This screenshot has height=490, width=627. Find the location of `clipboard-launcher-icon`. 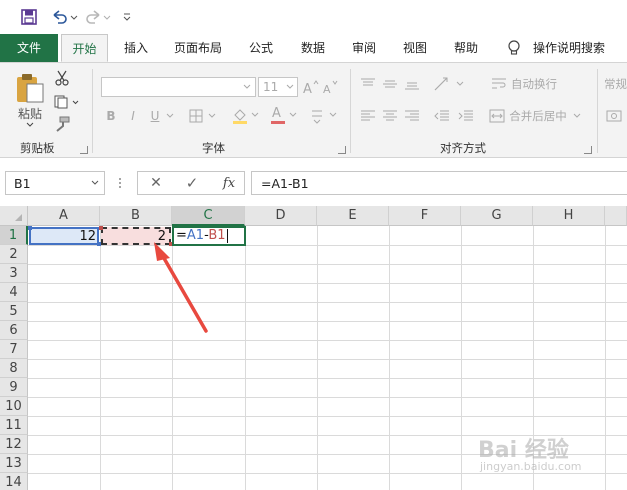

clipboard-launcher-icon is located at coordinates (84, 150).